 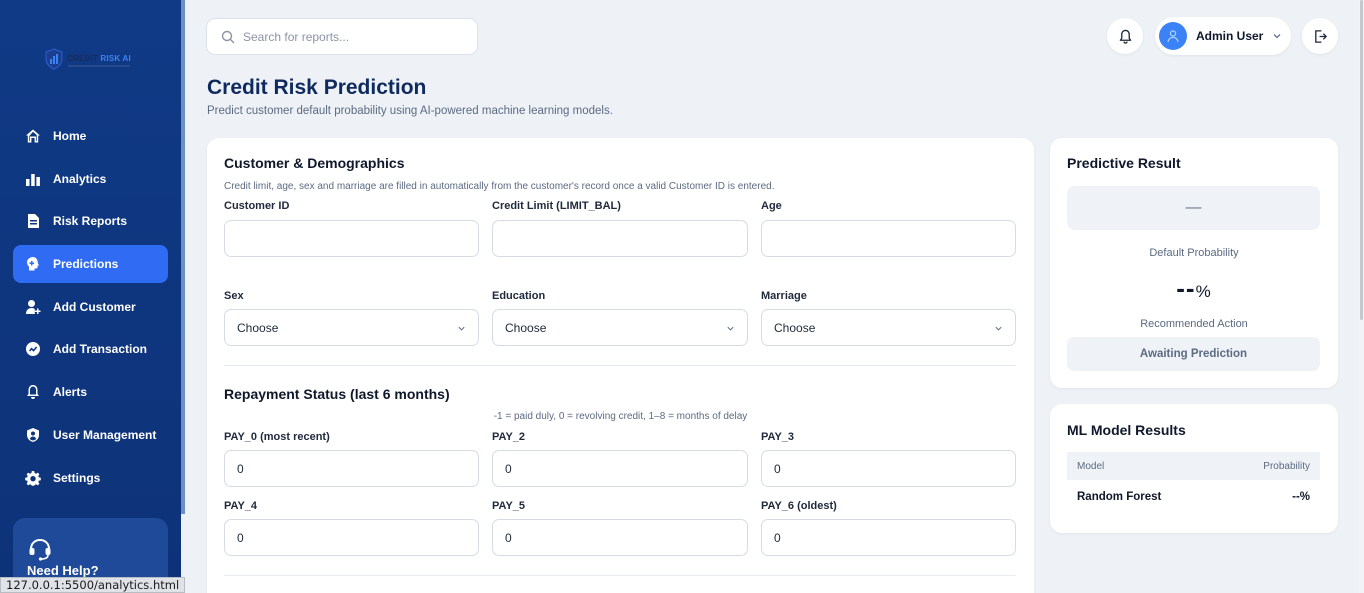 I want to click on pay-3-input: 0, so click(x=888, y=468).